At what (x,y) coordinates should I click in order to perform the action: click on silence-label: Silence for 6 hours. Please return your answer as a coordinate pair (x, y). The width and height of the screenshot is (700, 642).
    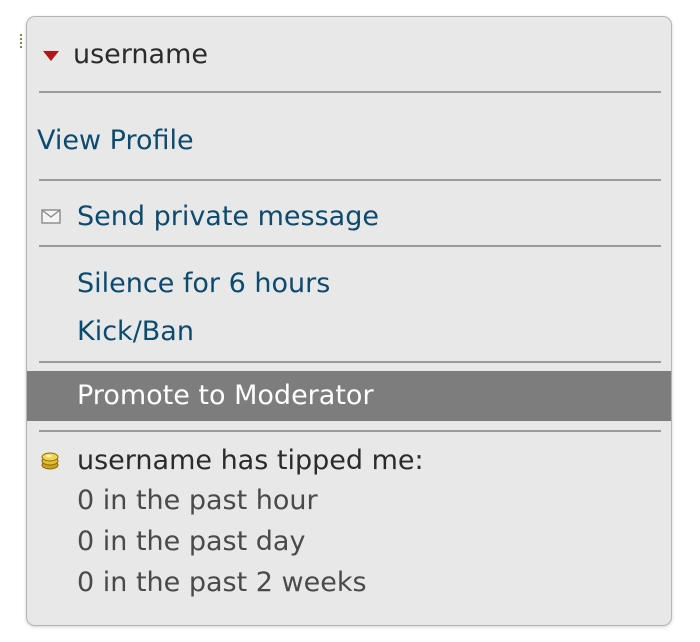
    Looking at the image, I should click on (204, 283).